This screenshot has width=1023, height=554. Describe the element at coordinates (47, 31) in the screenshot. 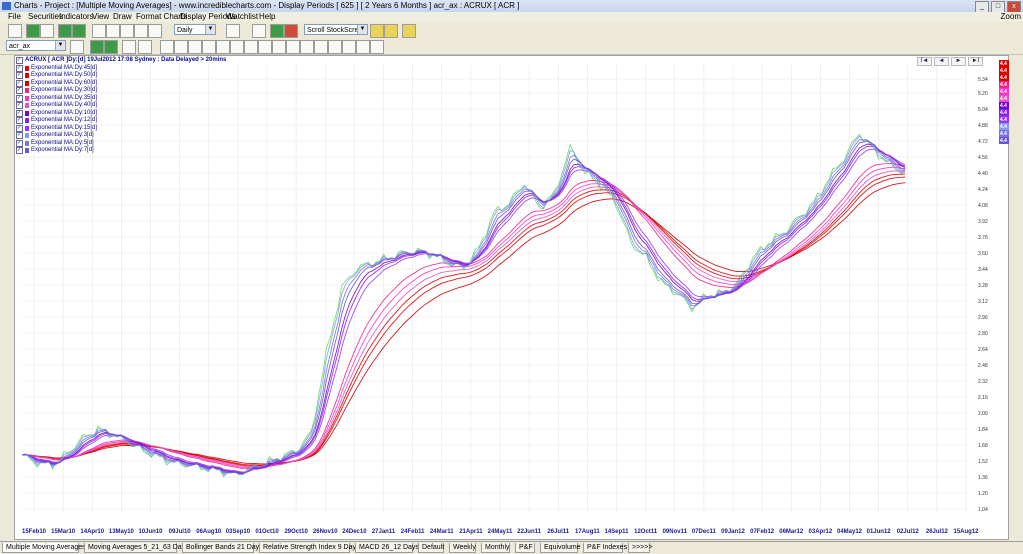

I see `open-icon` at that location.